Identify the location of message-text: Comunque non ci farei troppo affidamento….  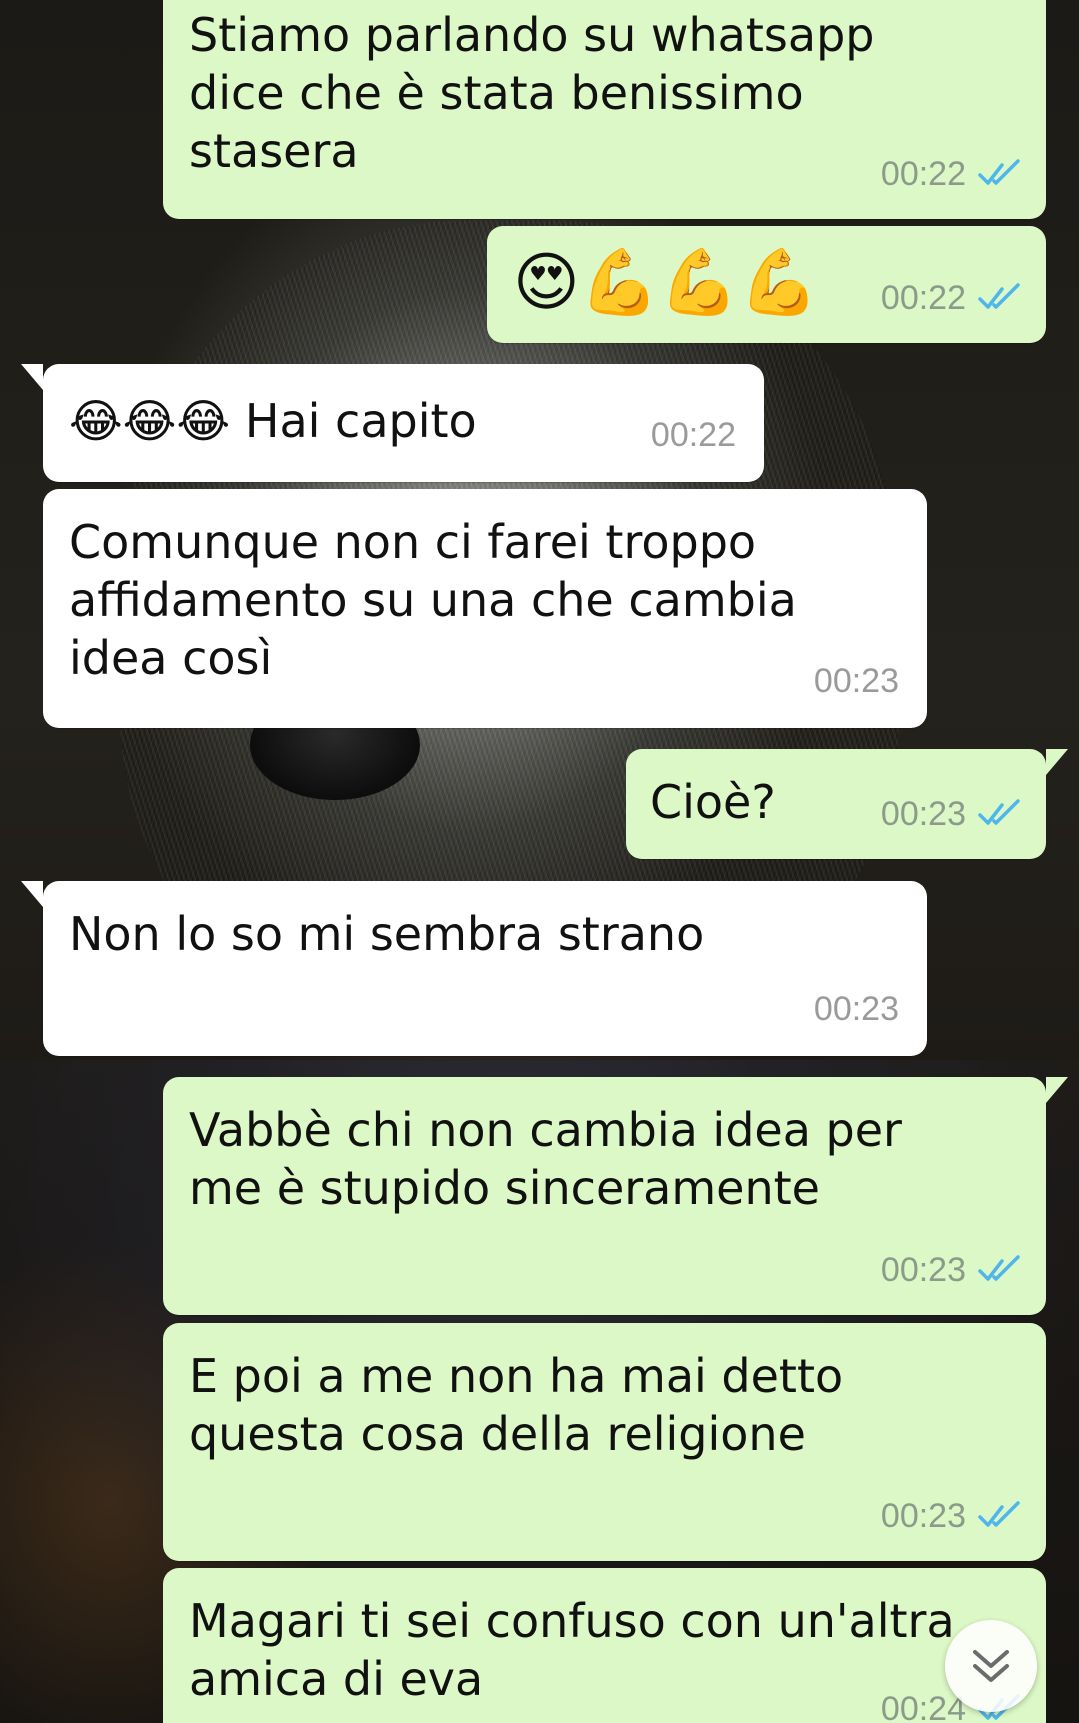
(433, 600).